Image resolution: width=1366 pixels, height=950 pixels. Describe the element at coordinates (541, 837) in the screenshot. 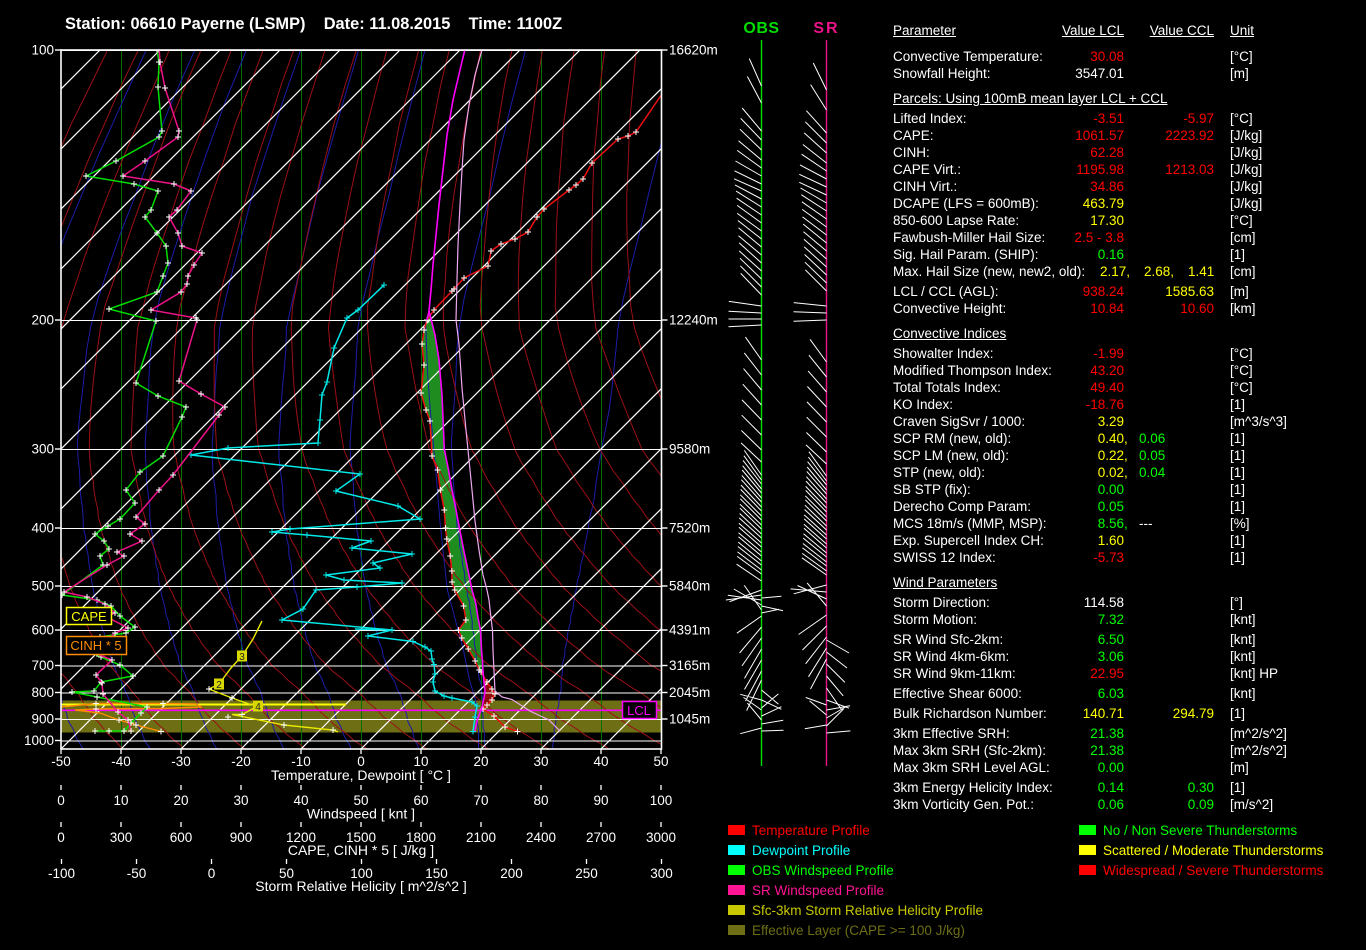

I see `svg-text: 2400` at that location.